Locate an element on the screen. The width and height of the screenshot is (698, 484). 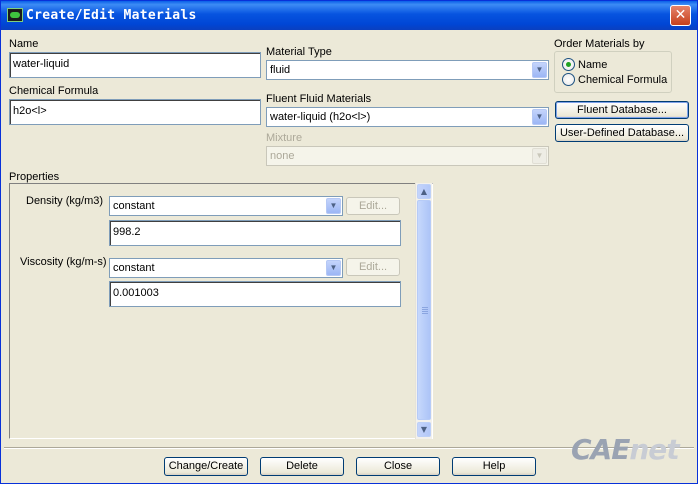
properties-scrollbar: ▲ ▼ is located at coordinates (423, 311).